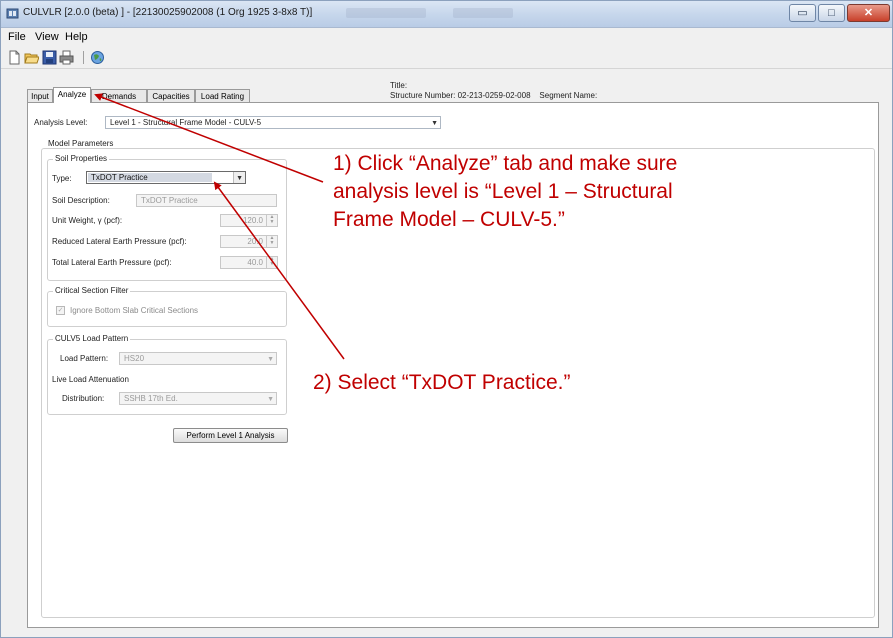  What do you see at coordinates (209, 138) in the screenshot?
I see `arrow-to-analyze-tab` at bounding box center [209, 138].